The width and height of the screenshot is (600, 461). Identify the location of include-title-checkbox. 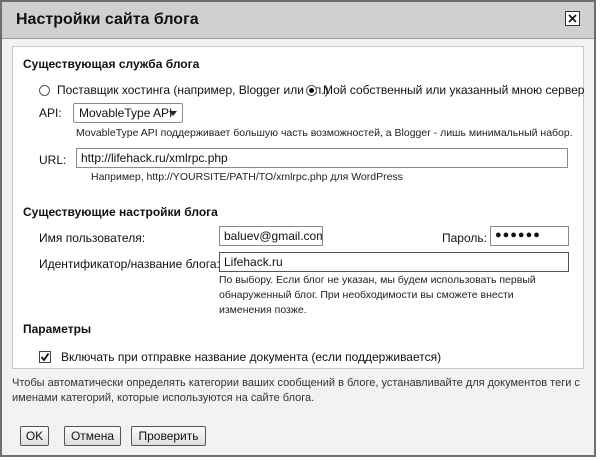
(45, 357).